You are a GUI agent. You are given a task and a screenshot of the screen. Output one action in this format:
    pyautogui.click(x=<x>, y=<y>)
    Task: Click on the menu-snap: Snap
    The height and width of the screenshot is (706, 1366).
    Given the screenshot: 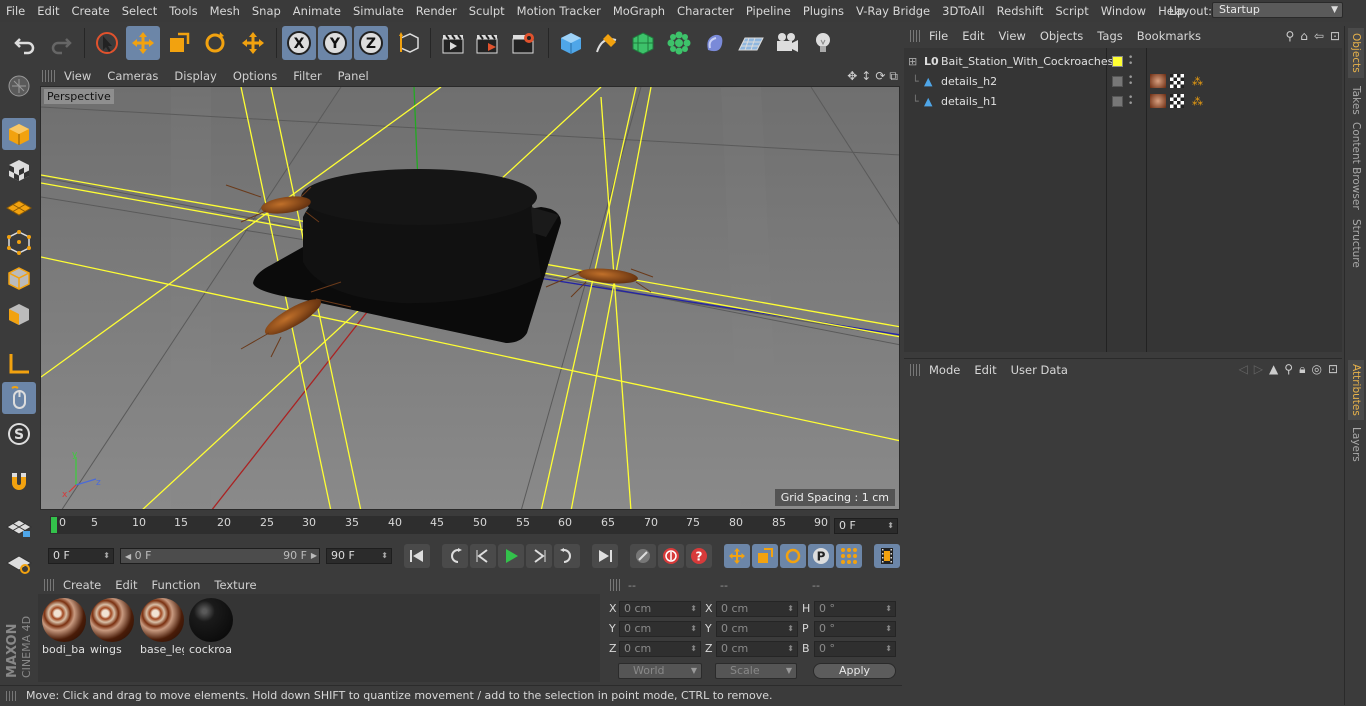 What is the action you would take?
    pyautogui.click(x=266, y=11)
    